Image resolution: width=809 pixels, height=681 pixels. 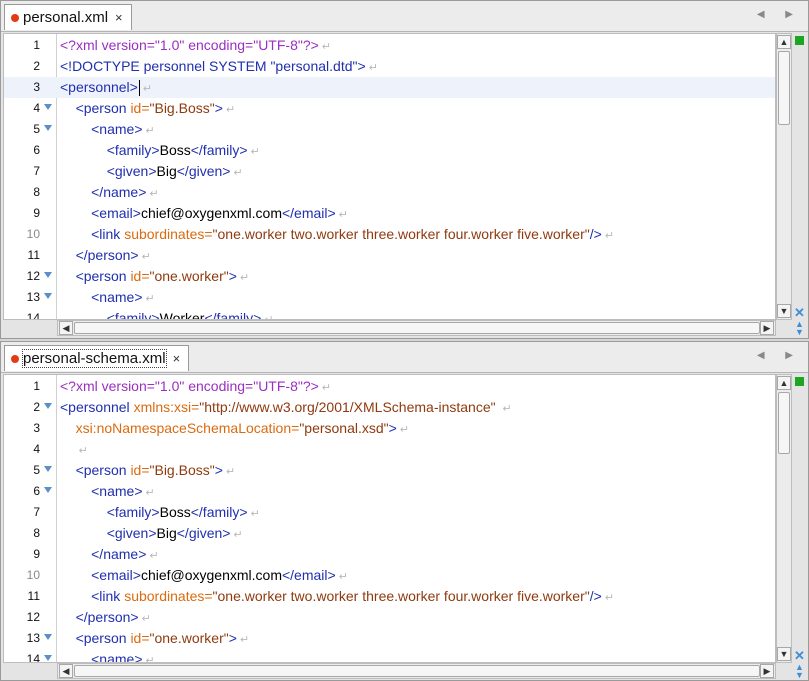 I want to click on document-status-ok-icon, so click(x=799, y=381).